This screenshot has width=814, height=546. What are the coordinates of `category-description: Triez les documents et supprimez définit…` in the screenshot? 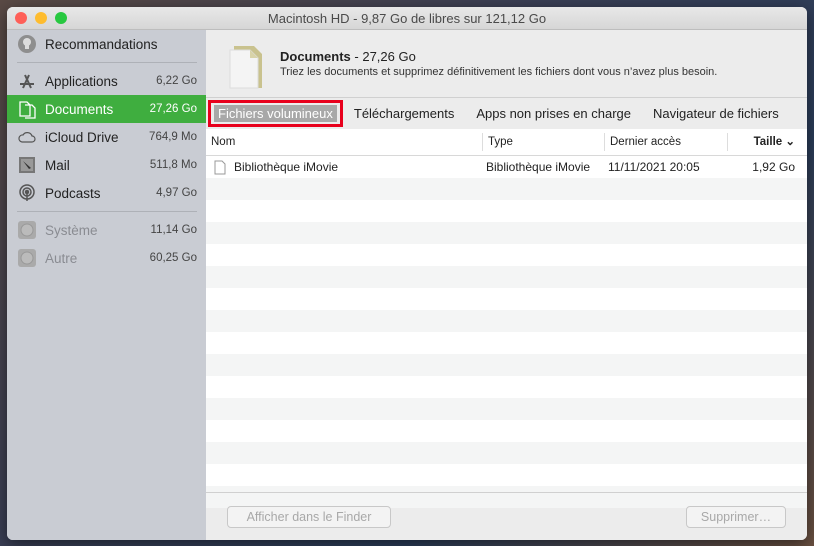 It's located at (499, 72).